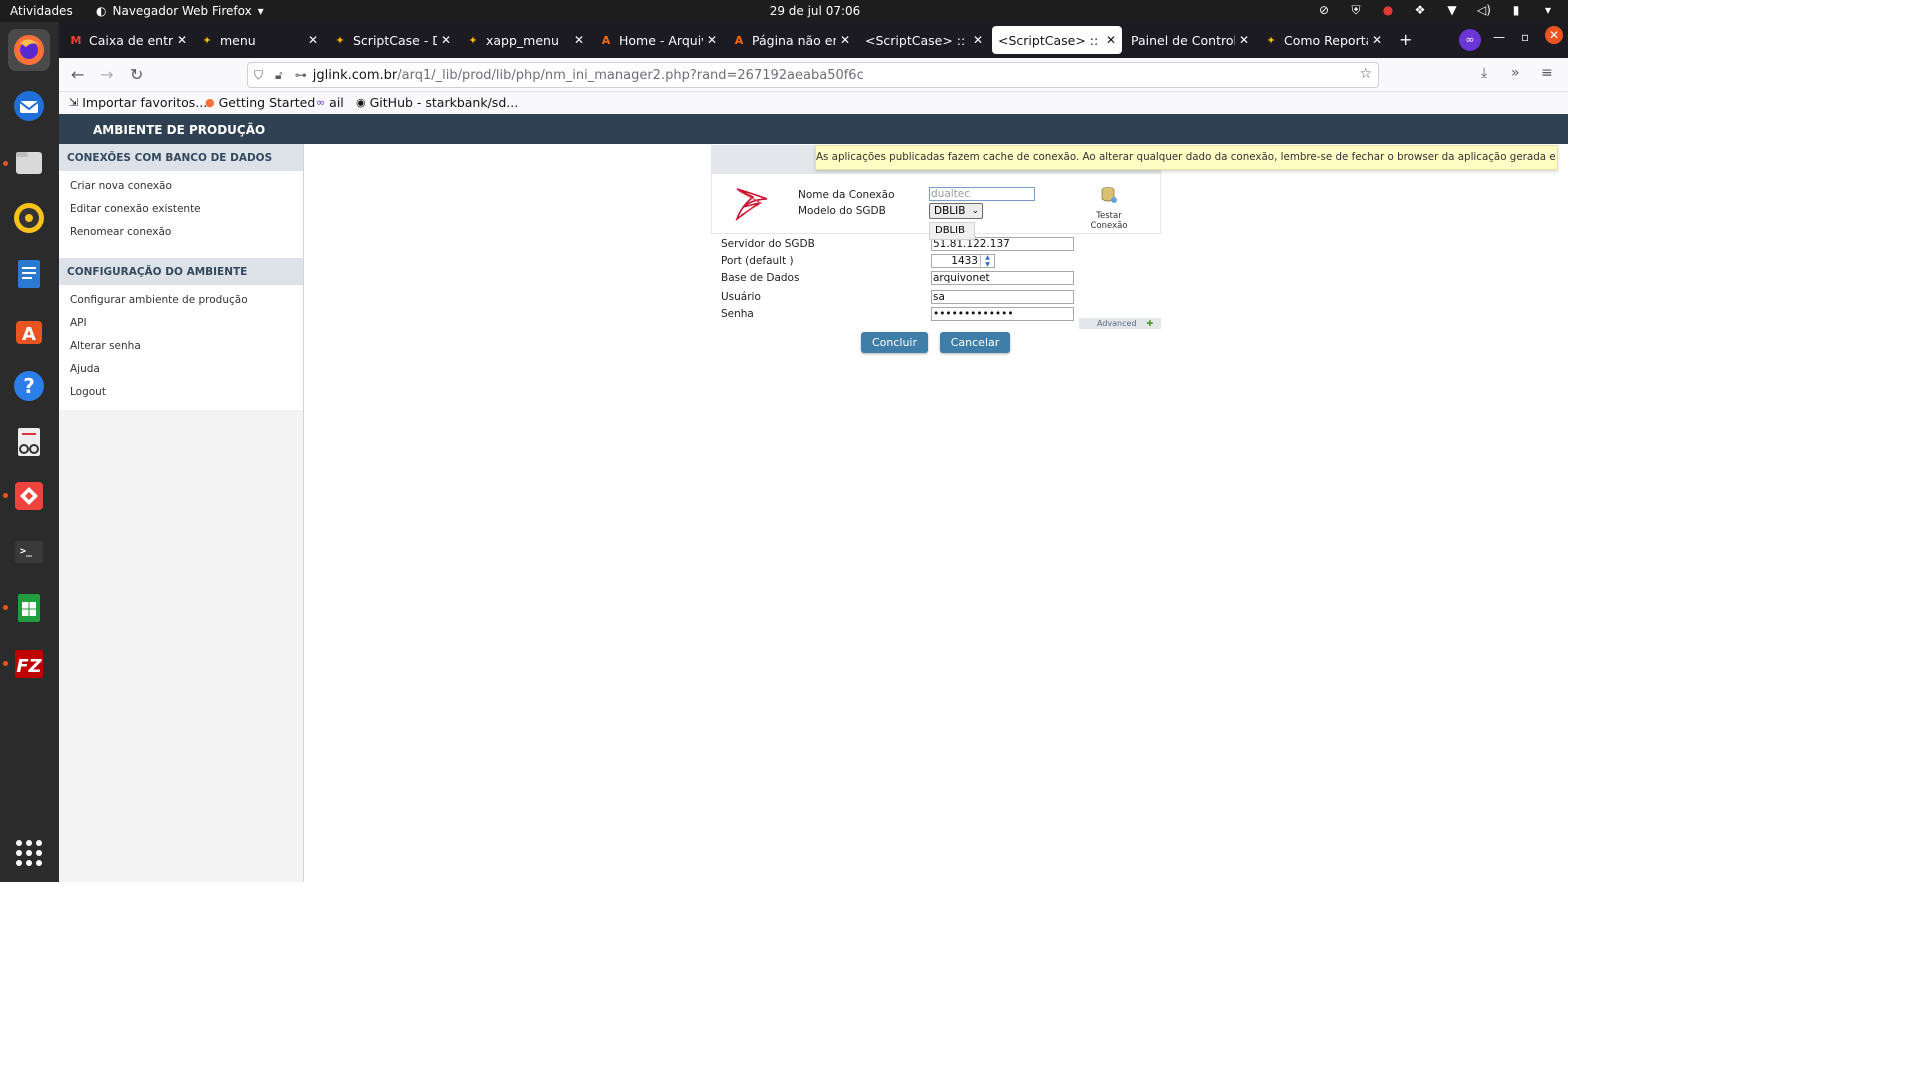 The width and height of the screenshot is (1920, 1080). What do you see at coordinates (661, 40) in the screenshot?
I see `tab-label: Home - Arquivo` at bounding box center [661, 40].